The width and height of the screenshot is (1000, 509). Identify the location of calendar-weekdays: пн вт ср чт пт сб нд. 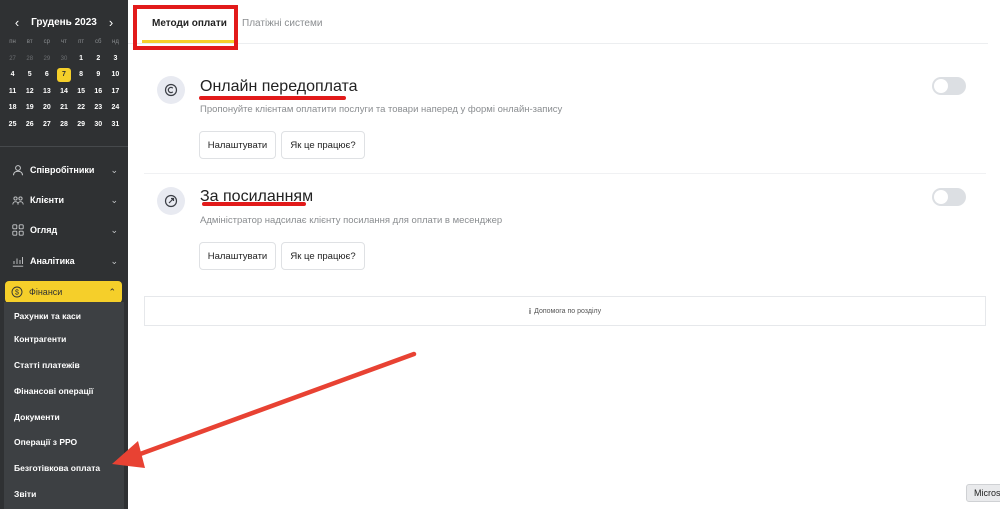
(64, 42).